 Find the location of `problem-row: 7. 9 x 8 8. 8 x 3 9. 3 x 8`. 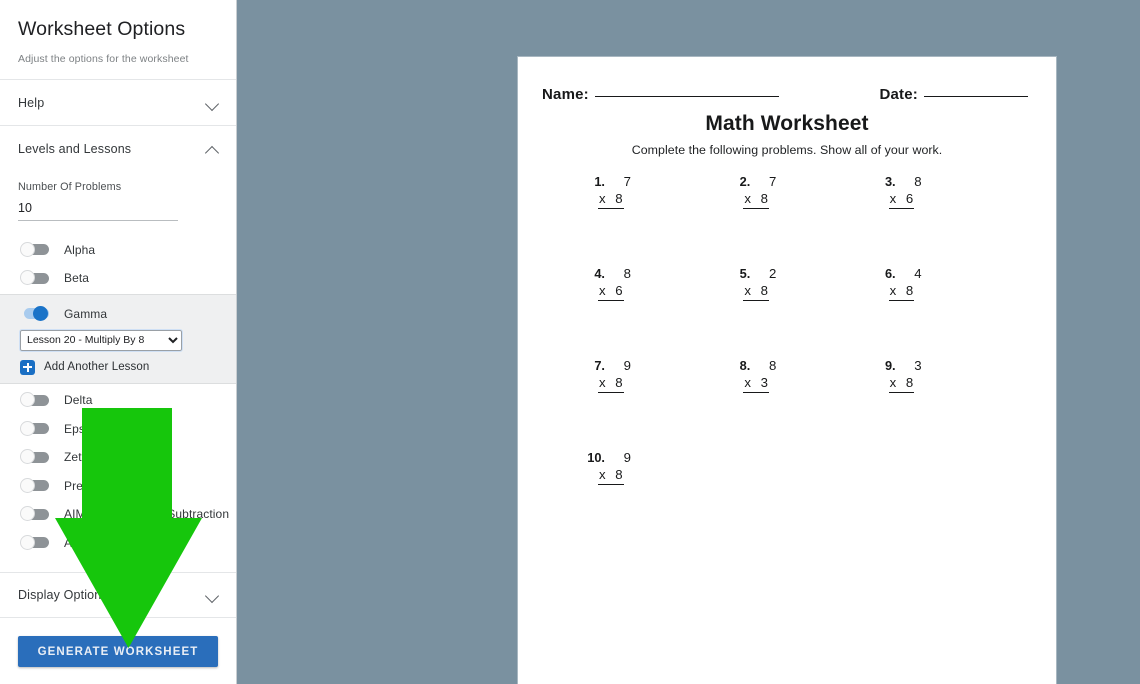

problem-row: 7. 9 x 8 8. 8 x 3 9. 3 x 8 is located at coordinates (802, 404).